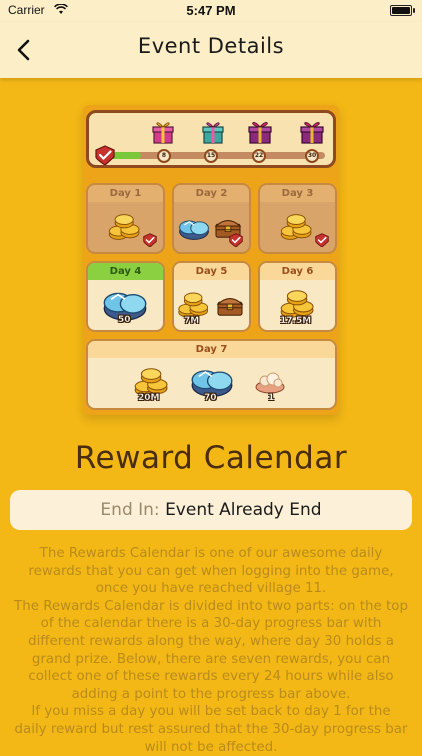 This screenshot has width=422, height=756. Describe the element at coordinates (230, 305) in the screenshot. I see `chest-icon` at that location.